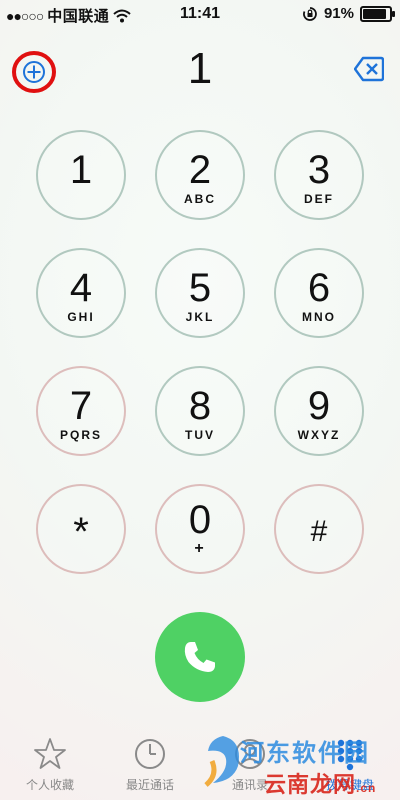 The height and width of the screenshot is (800, 400). Describe the element at coordinates (150, 754) in the screenshot. I see `clock-icon` at that location.